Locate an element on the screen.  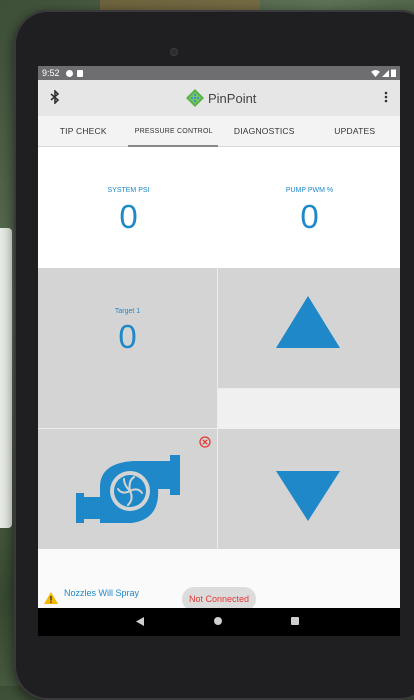
front-camera is located at coordinates (174, 52).